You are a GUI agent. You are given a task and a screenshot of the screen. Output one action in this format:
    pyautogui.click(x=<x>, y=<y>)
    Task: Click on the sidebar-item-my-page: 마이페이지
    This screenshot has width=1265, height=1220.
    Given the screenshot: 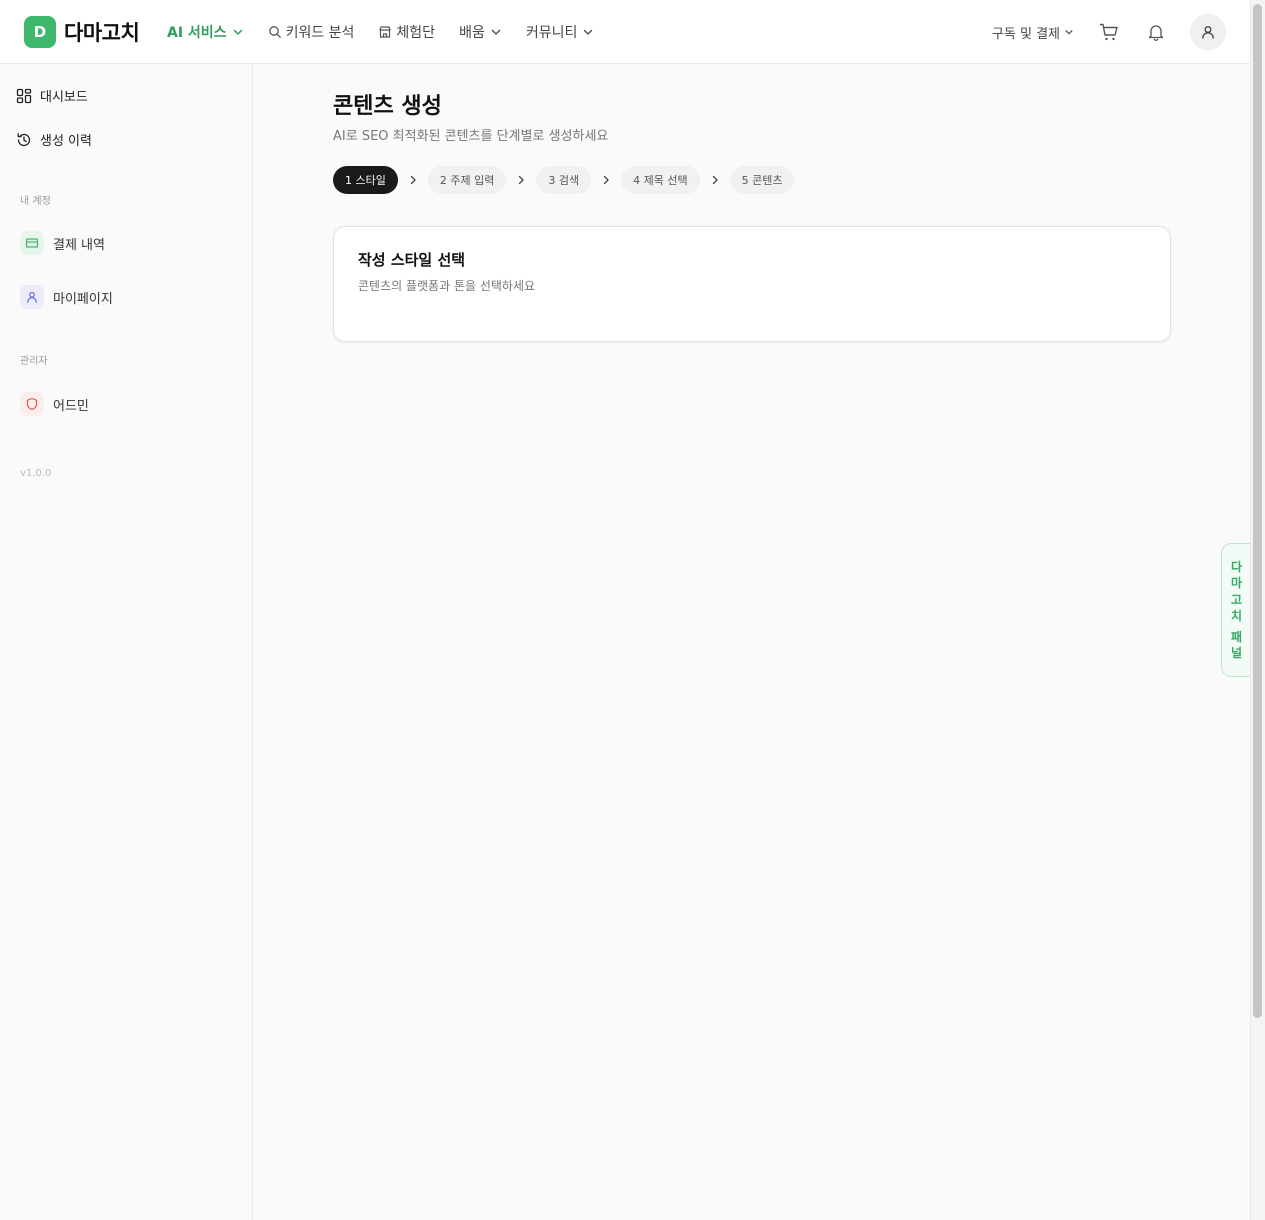 What is the action you would take?
    pyautogui.click(x=66, y=297)
    